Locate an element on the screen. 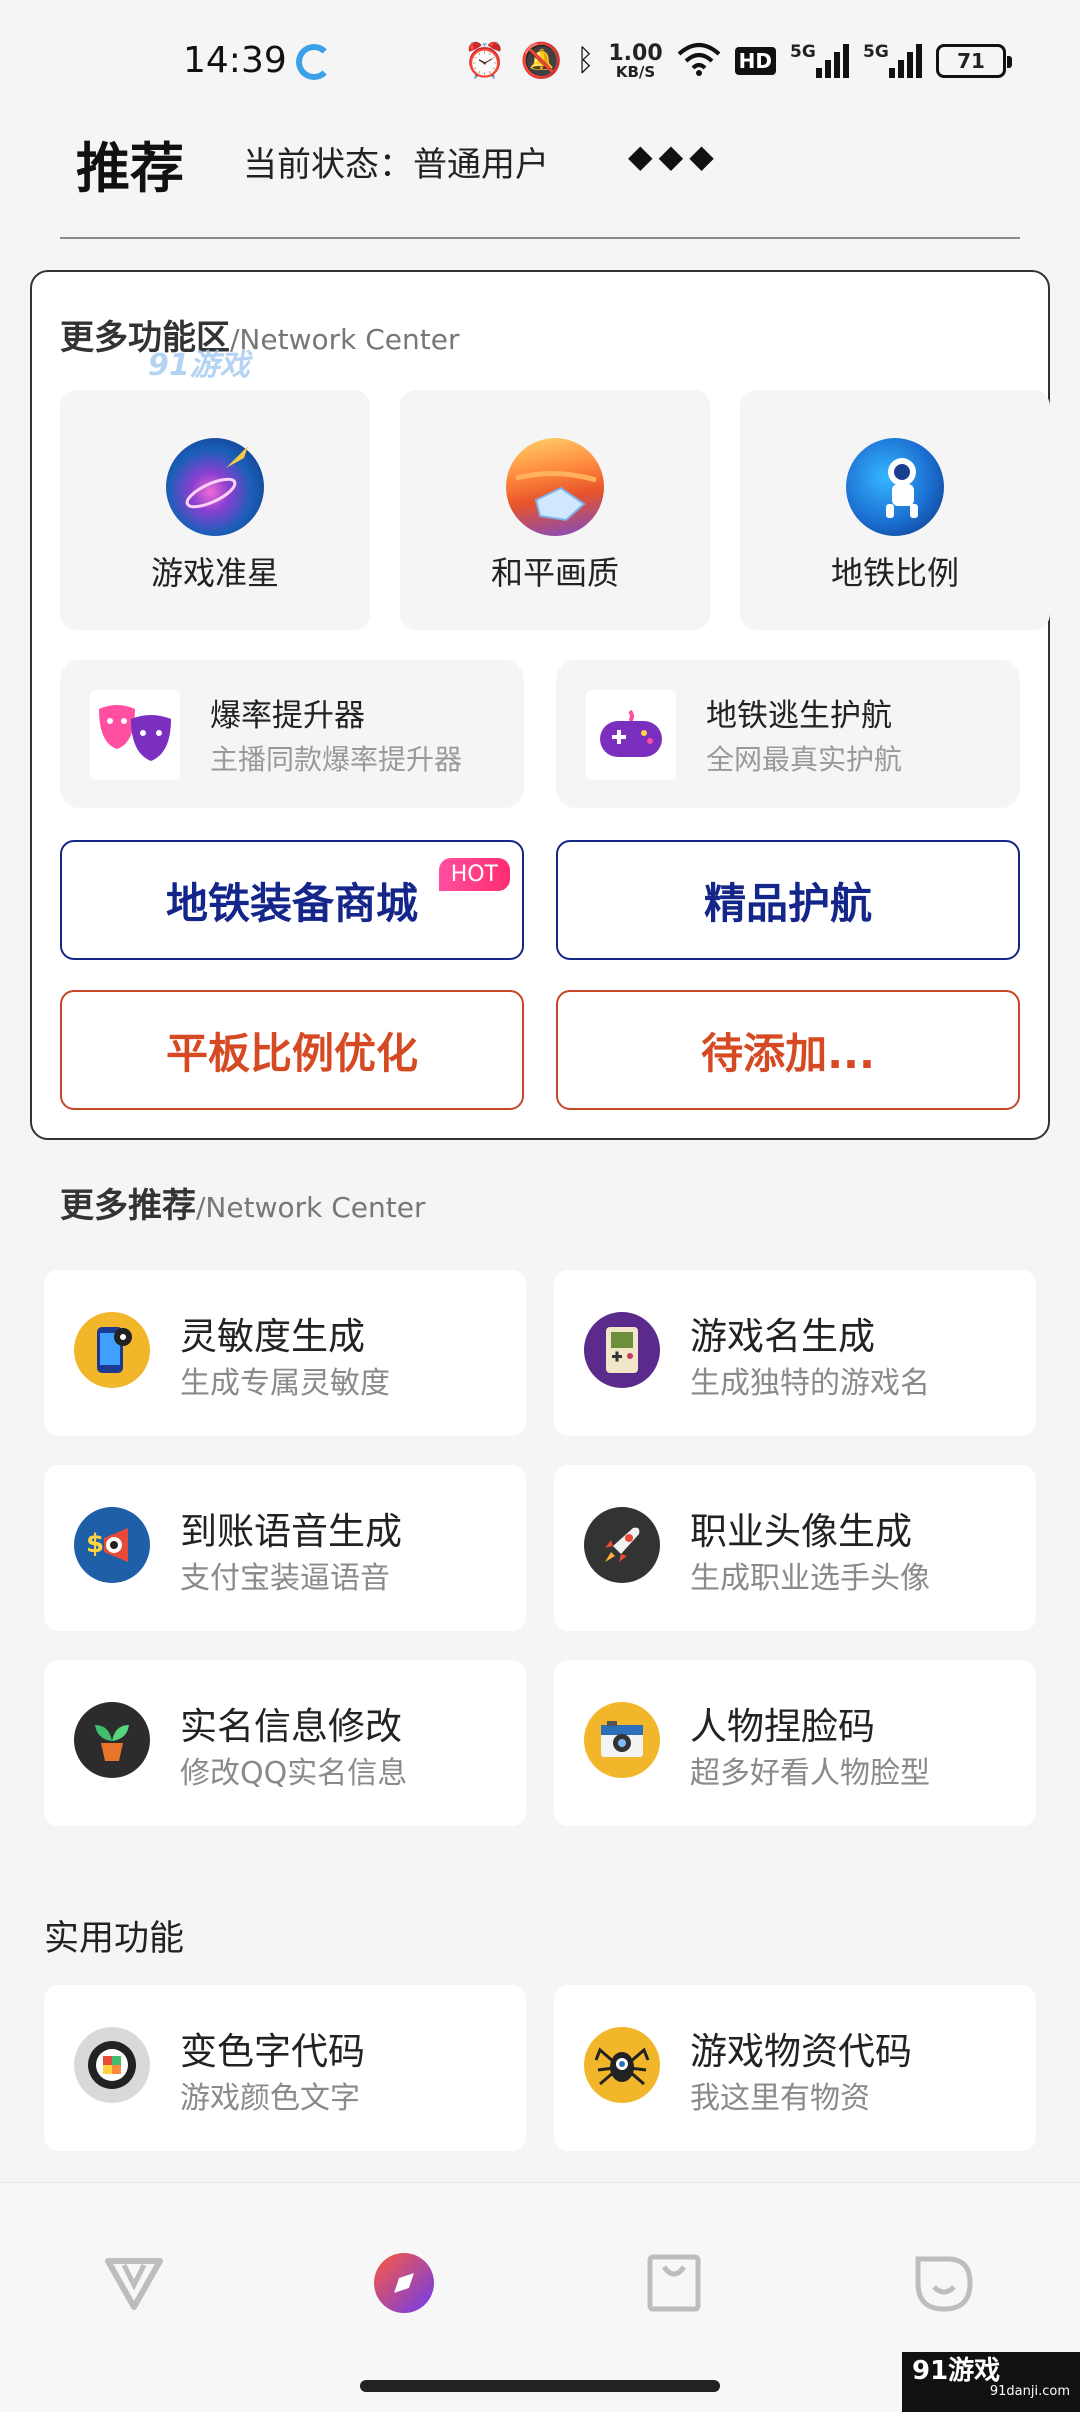 This screenshot has height=2412, width=1080. card-title: 灵敏度生成 is located at coordinates (272, 1336).